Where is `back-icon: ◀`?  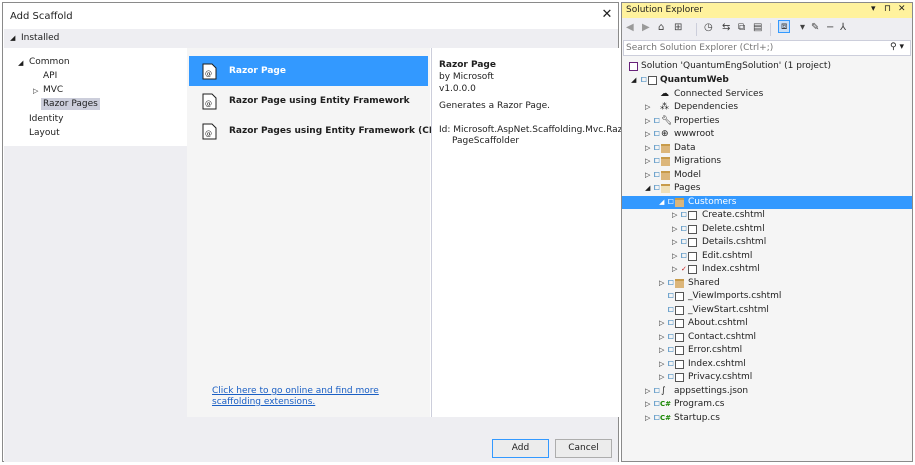 back-icon: ◀ is located at coordinates (630, 27).